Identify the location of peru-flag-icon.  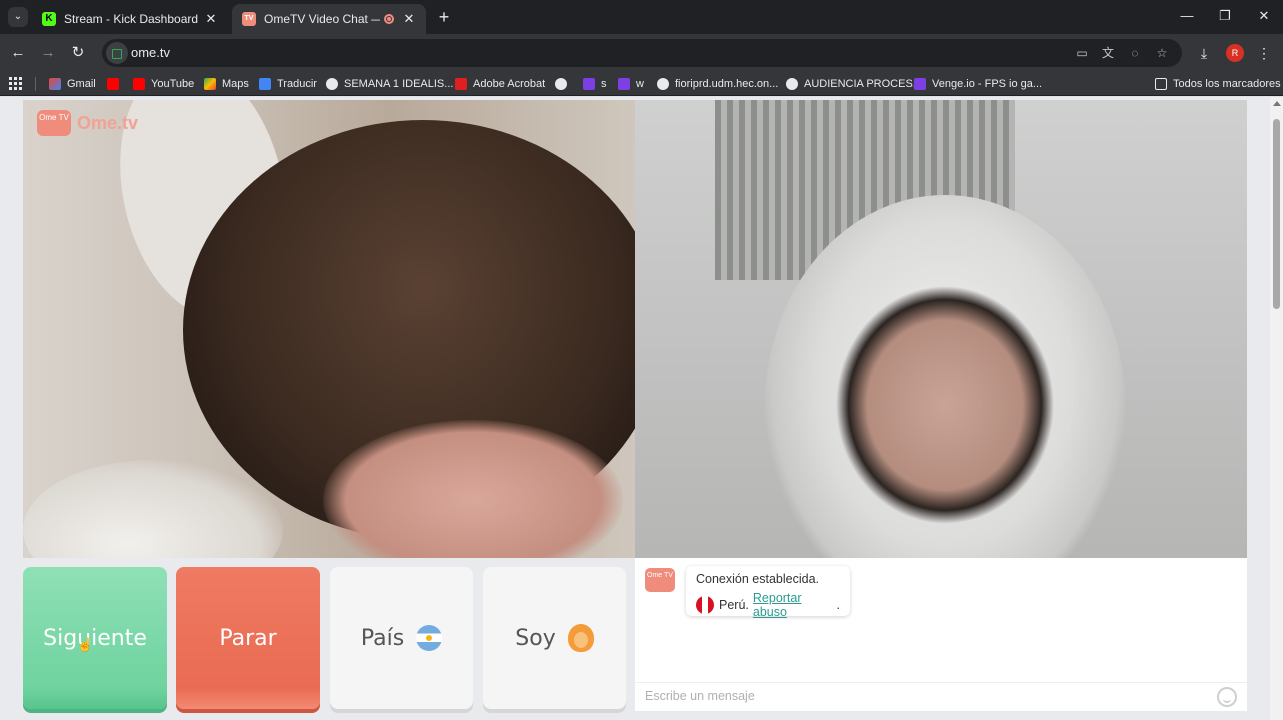
(705, 605).